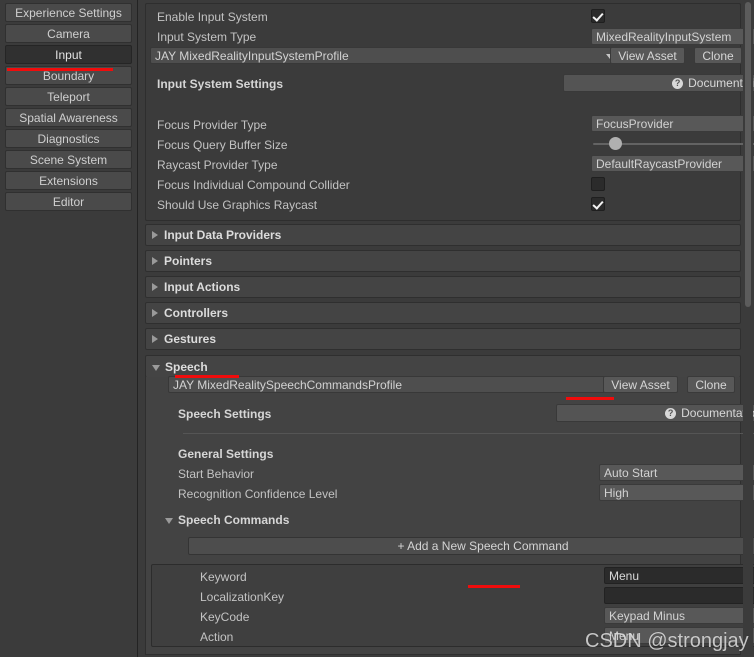  I want to click on speech-documentation-button: ? Documentation, so click(655, 413).